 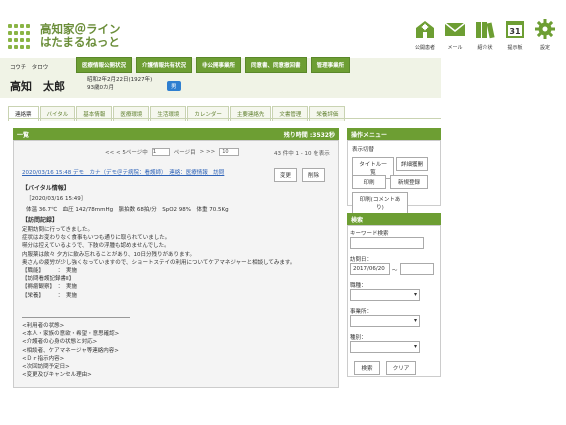 I want to click on gear-icon, so click(x=545, y=29).